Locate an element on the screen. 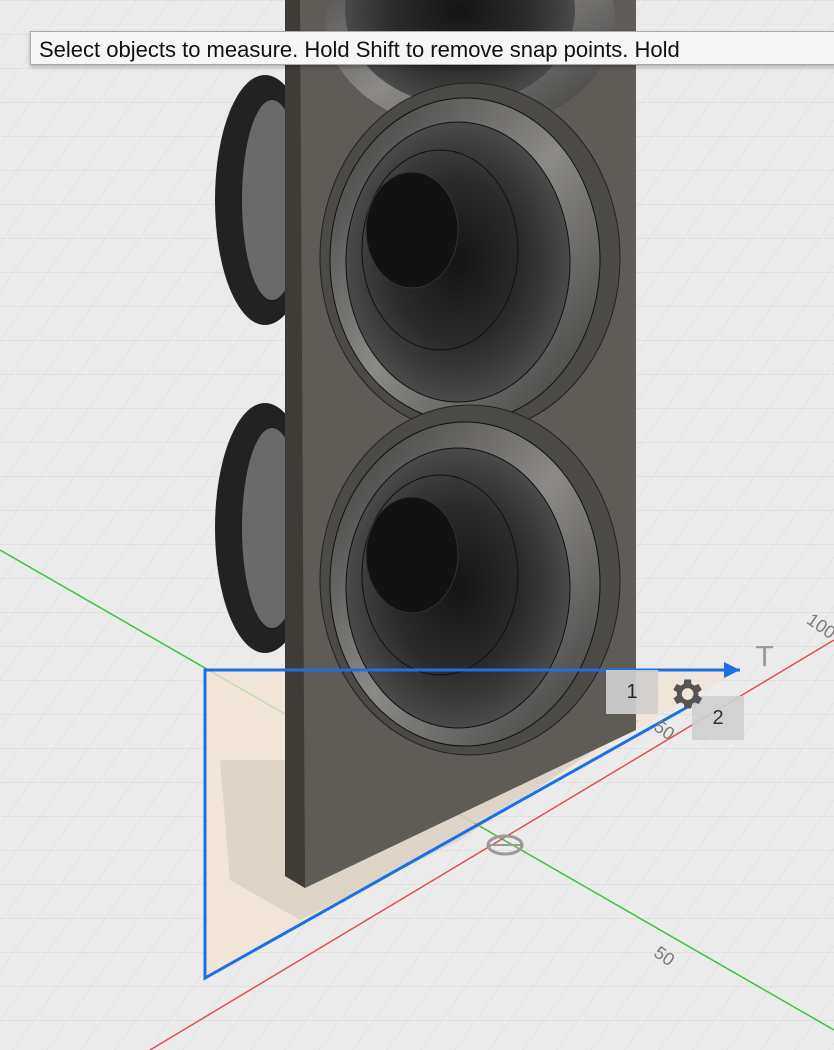 Image resolution: width=834 pixels, height=1050 pixels. speaker-driver-middle is located at coordinates (470, 258).